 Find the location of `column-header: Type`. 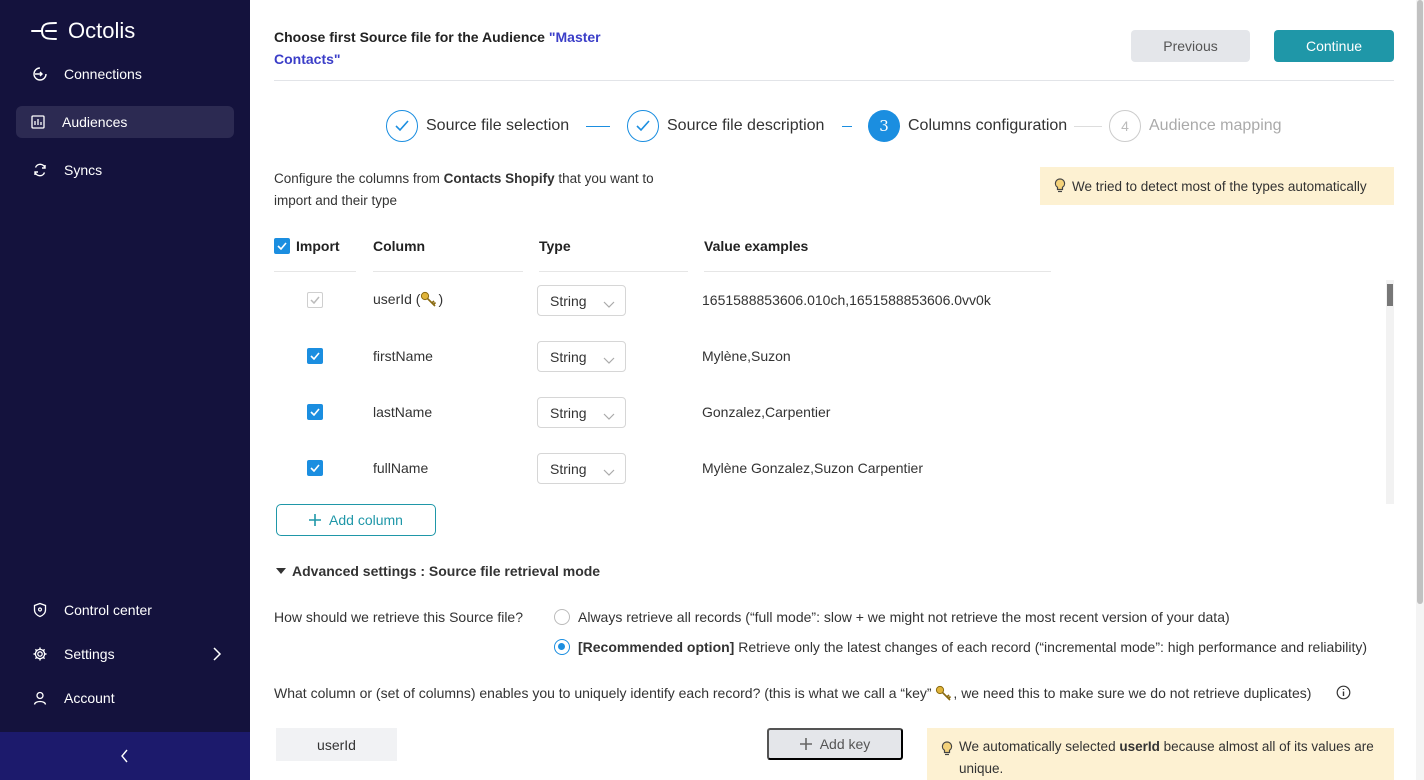

column-header: Type is located at coordinates (555, 245).